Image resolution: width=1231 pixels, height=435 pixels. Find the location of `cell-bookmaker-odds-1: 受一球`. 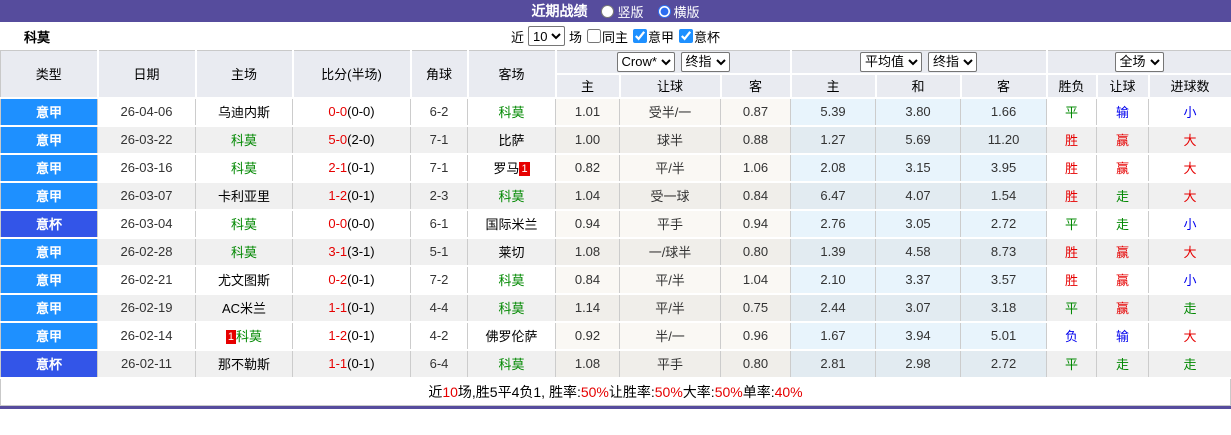

cell-bookmaker-odds-1: 受一球 is located at coordinates (670, 196).